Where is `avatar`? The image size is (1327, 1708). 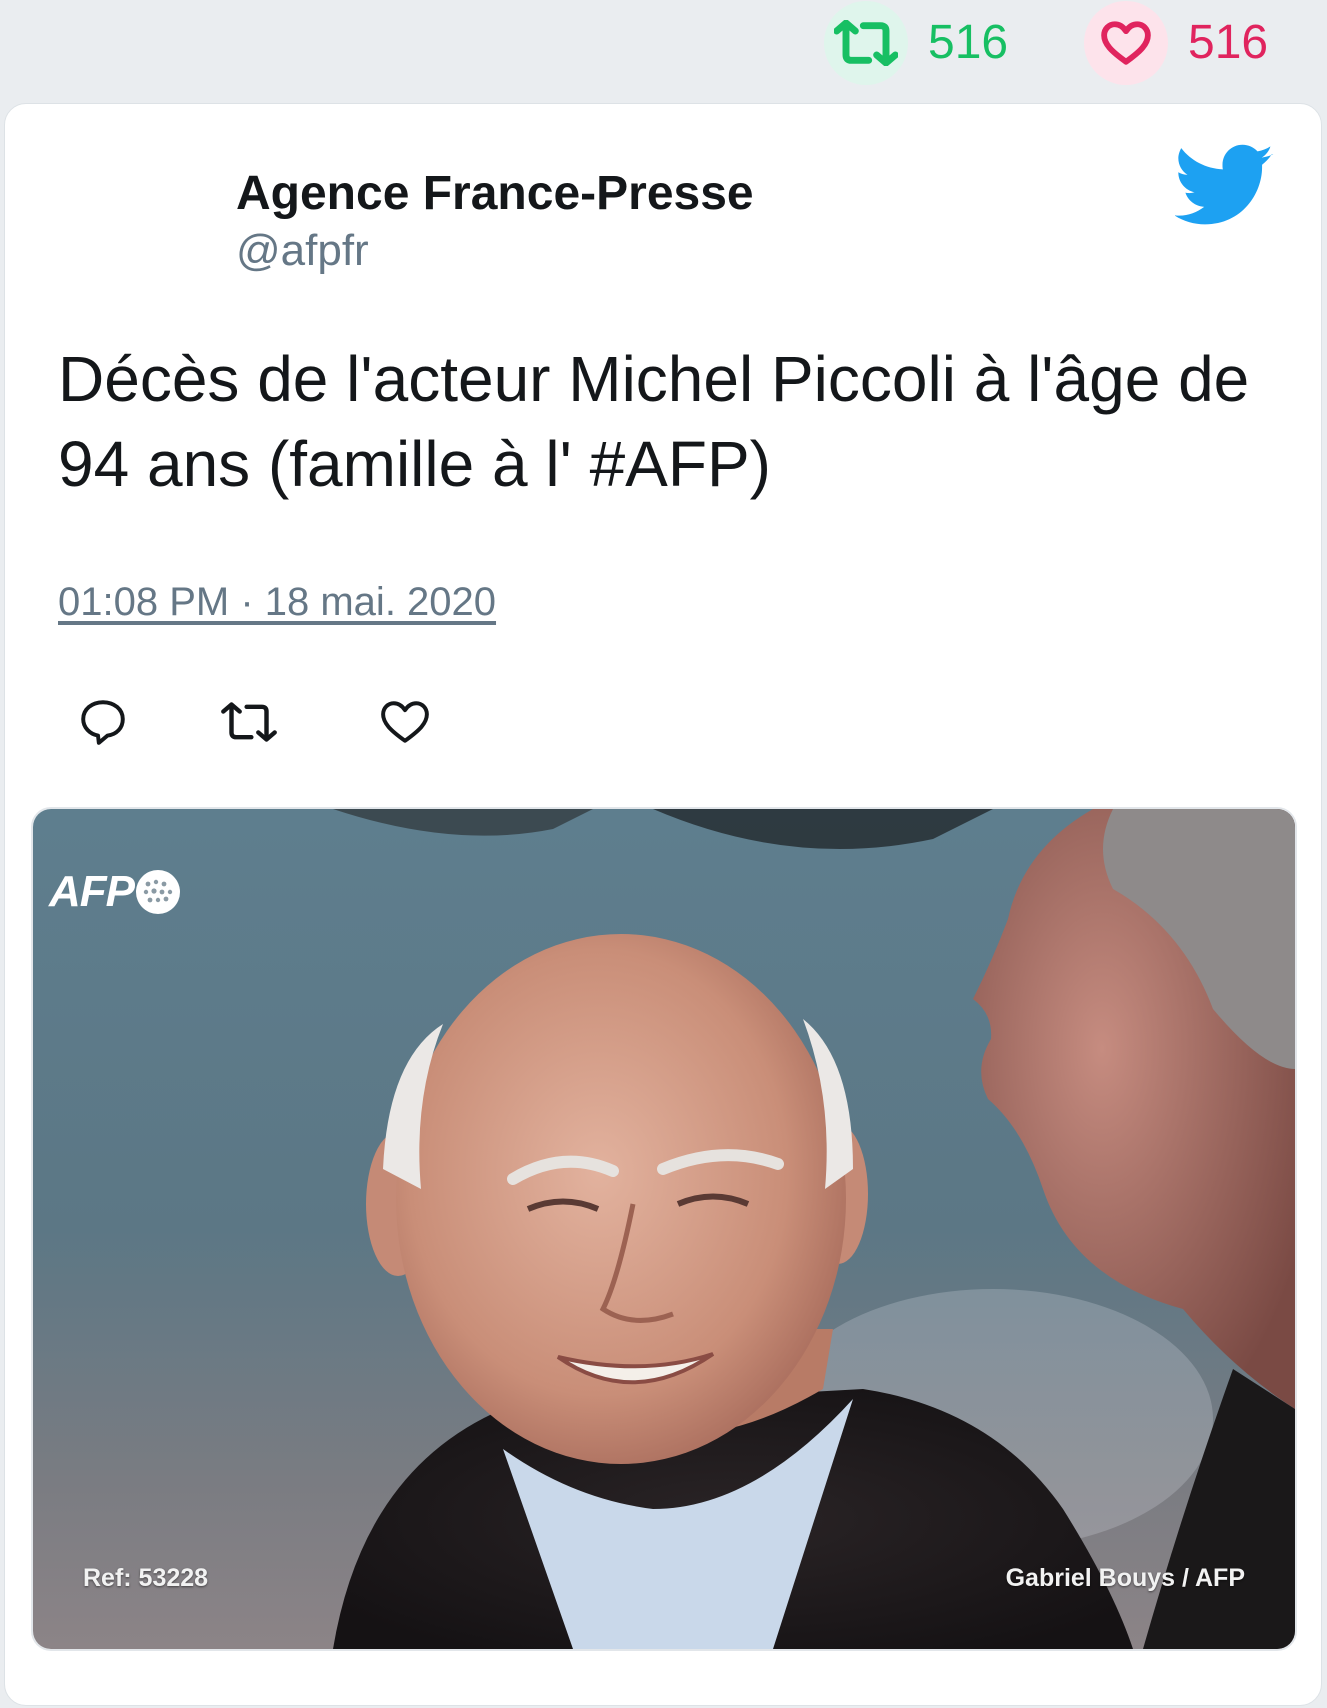
avatar is located at coordinates (122, 227).